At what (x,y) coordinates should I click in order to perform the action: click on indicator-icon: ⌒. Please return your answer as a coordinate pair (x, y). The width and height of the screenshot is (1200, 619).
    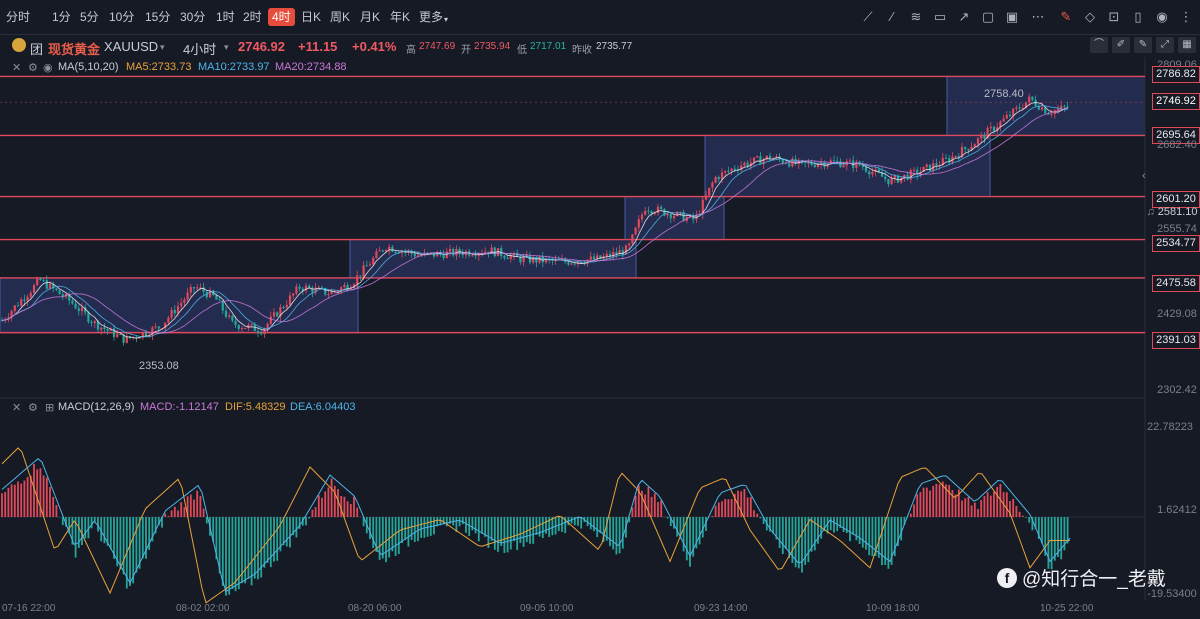
    Looking at the image, I should click on (1099, 45).